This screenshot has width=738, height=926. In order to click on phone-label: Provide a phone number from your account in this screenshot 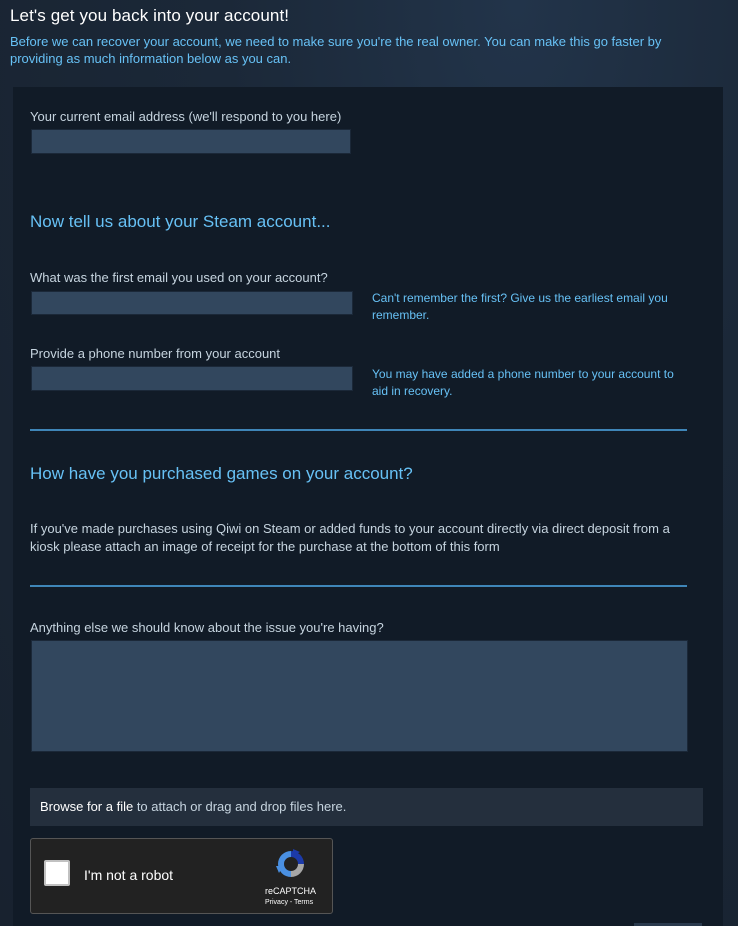, I will do `click(155, 353)`.